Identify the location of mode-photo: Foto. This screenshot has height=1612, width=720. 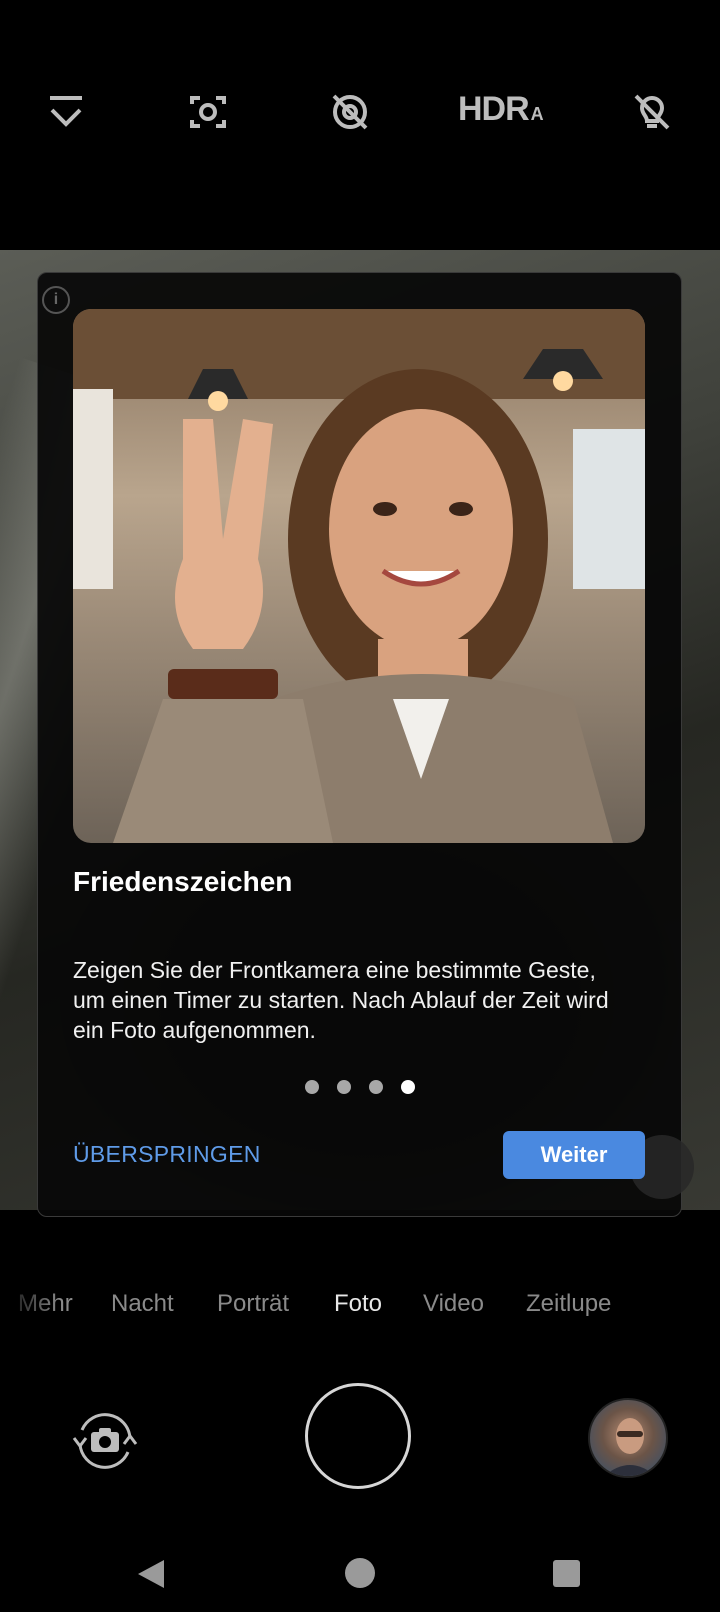
(358, 1304).